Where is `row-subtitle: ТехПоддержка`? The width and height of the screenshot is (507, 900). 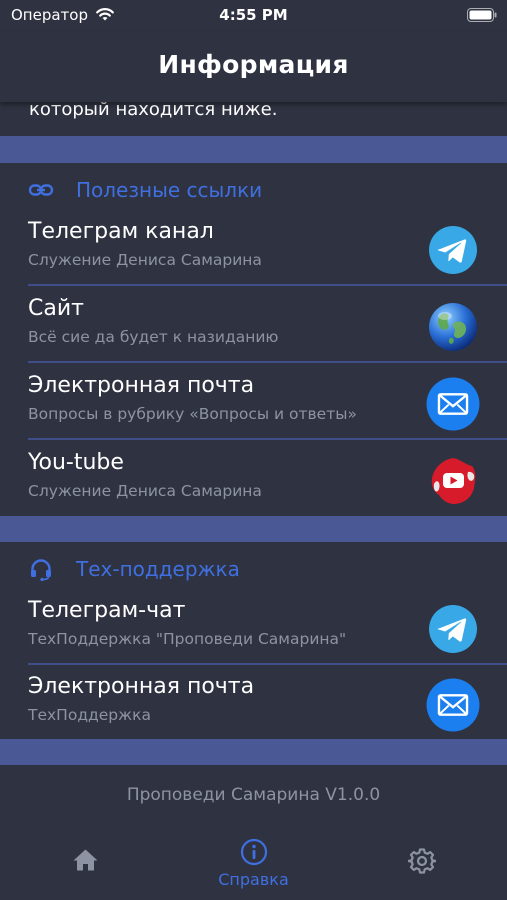 row-subtitle: ТехПоддержка is located at coordinates (89, 715).